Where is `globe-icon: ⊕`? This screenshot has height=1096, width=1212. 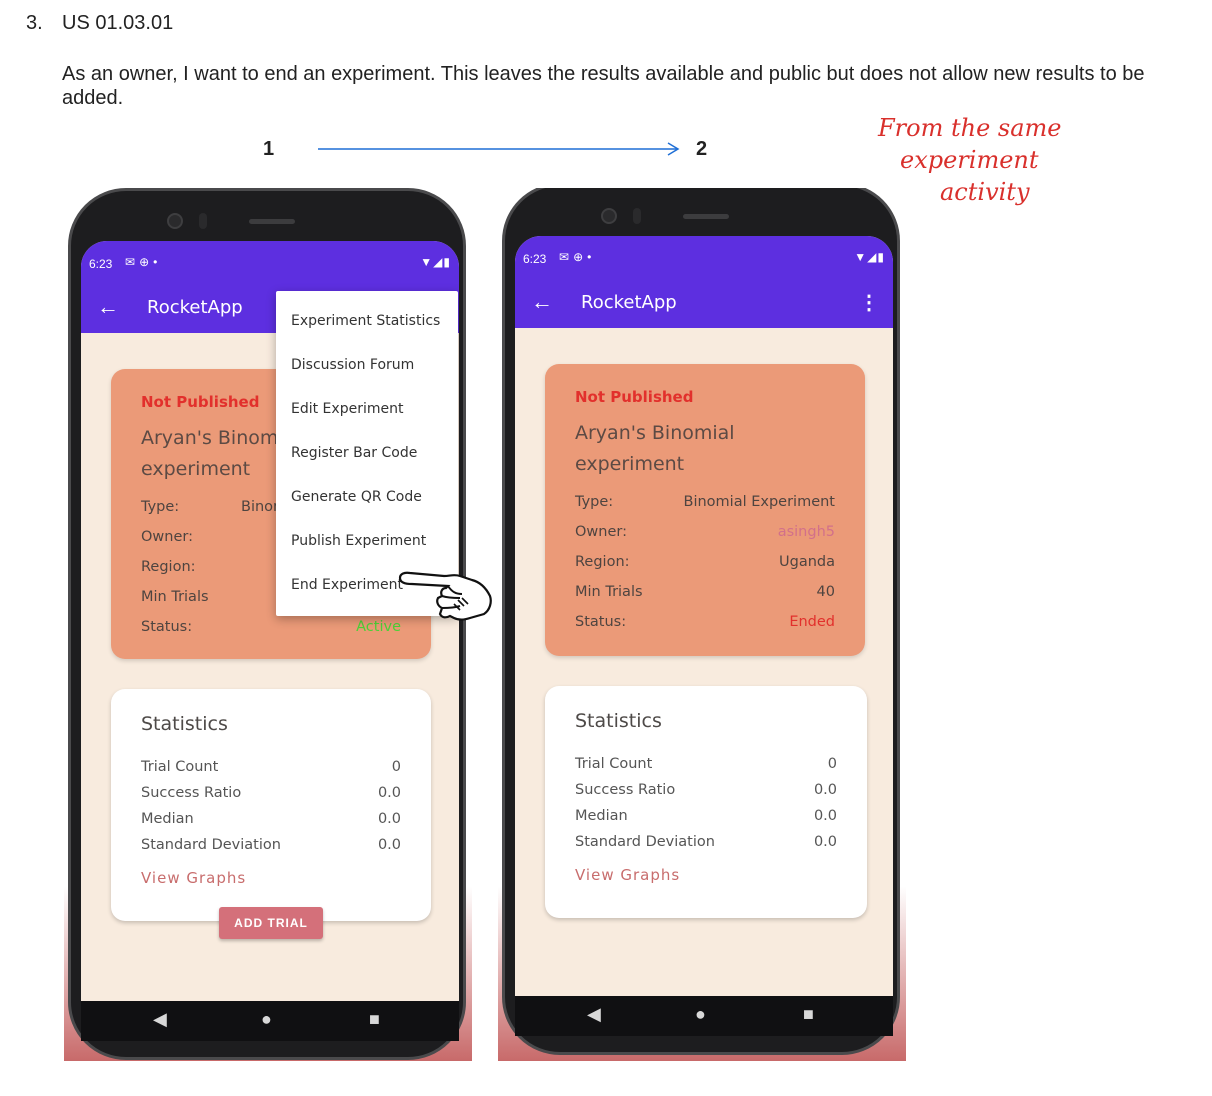
globe-icon: ⊕ is located at coordinates (146, 262).